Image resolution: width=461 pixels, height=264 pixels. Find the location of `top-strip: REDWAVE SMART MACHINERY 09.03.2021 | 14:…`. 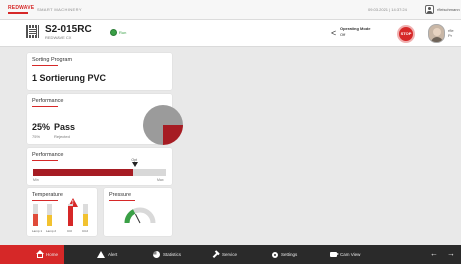

top-strip: REDWAVE SMART MACHINERY 09.03.2021 | 14:… is located at coordinates (230, 10).